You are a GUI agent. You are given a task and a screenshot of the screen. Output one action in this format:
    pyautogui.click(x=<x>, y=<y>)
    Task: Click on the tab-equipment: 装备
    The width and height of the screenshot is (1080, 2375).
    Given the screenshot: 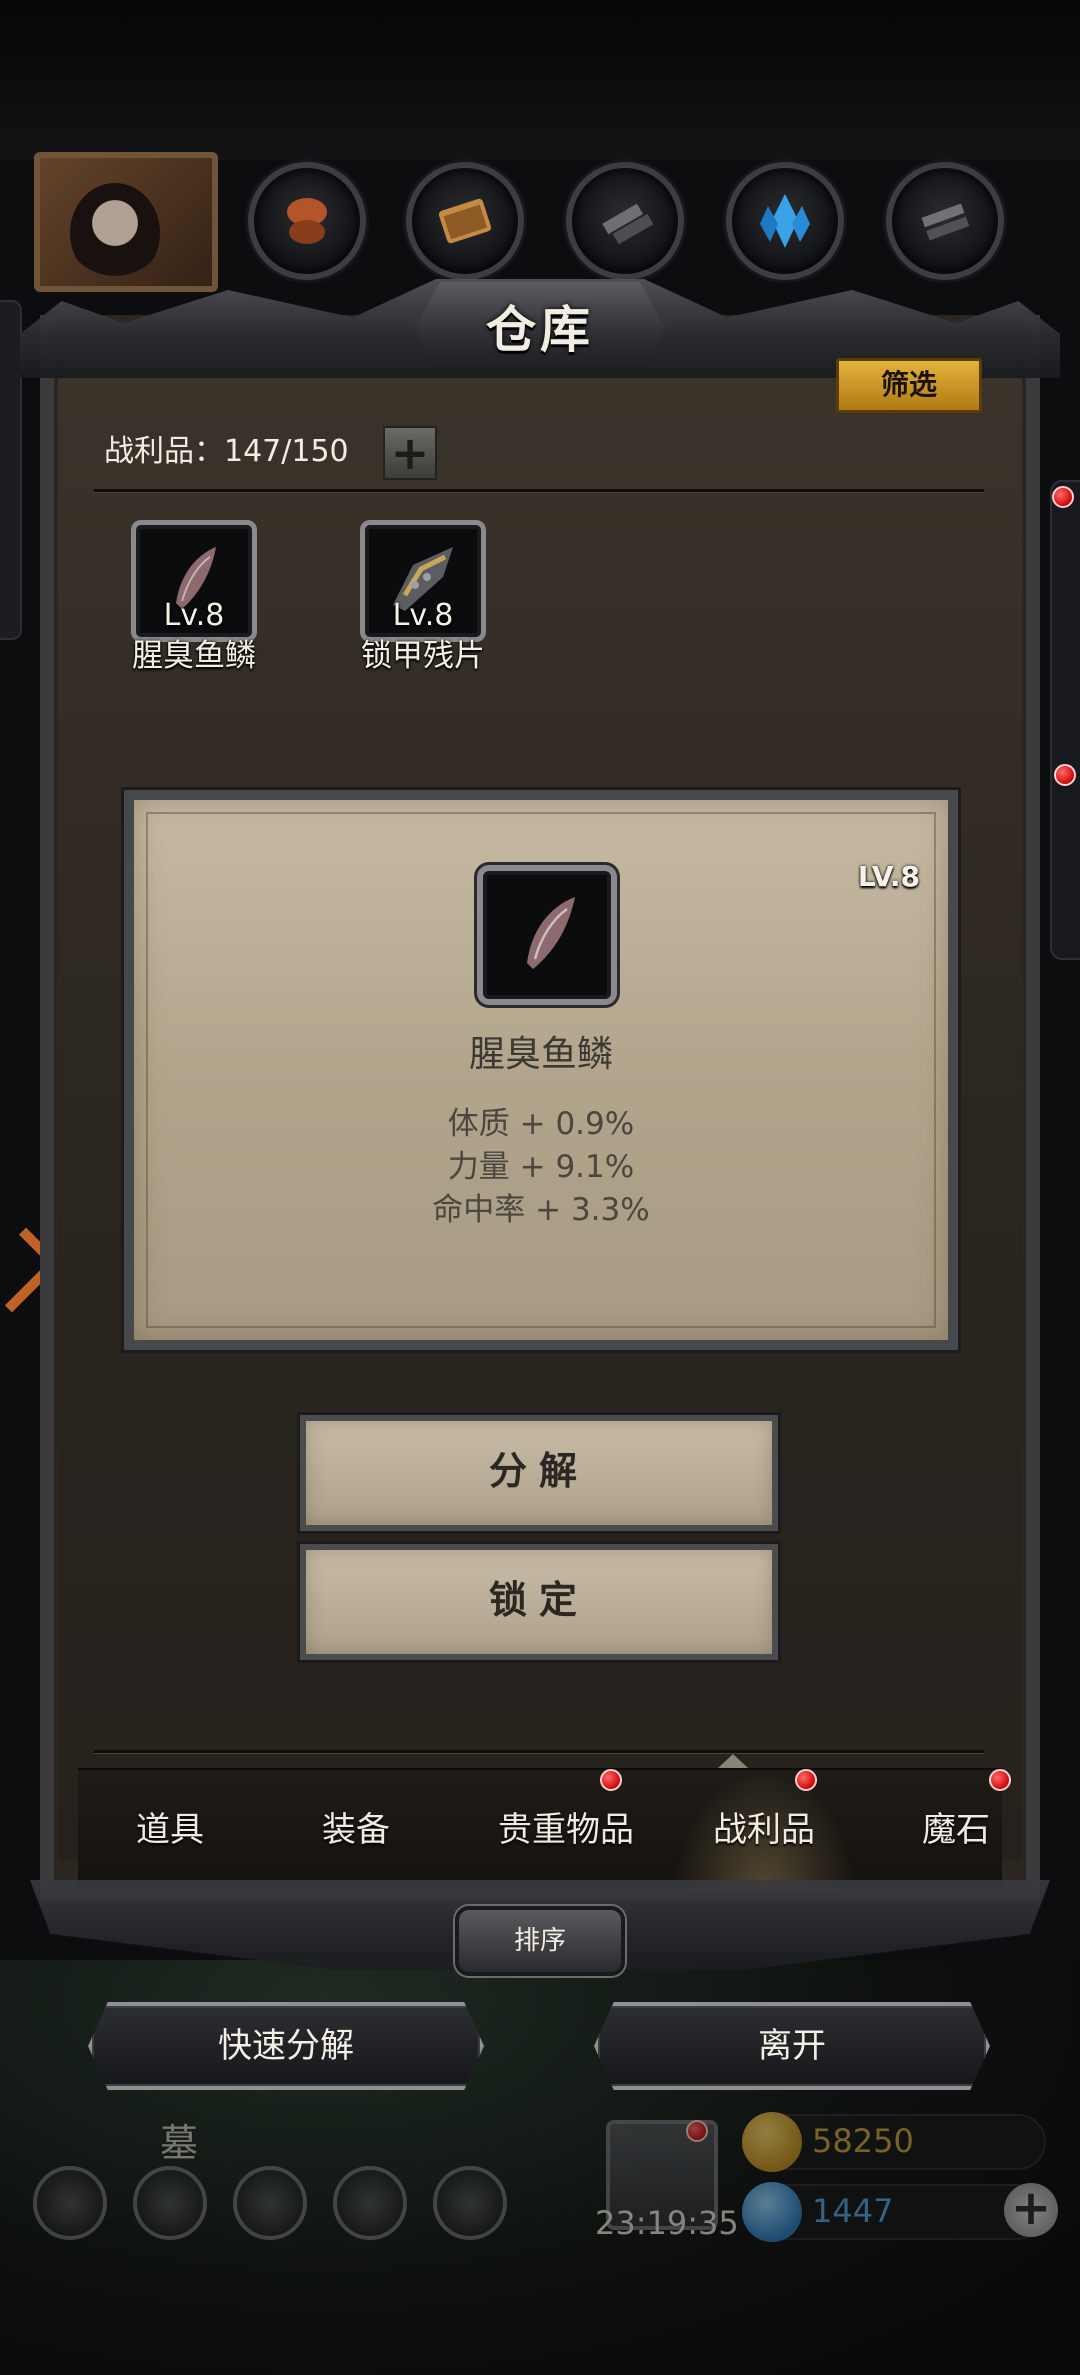 What is the action you would take?
    pyautogui.click(x=356, y=1830)
    